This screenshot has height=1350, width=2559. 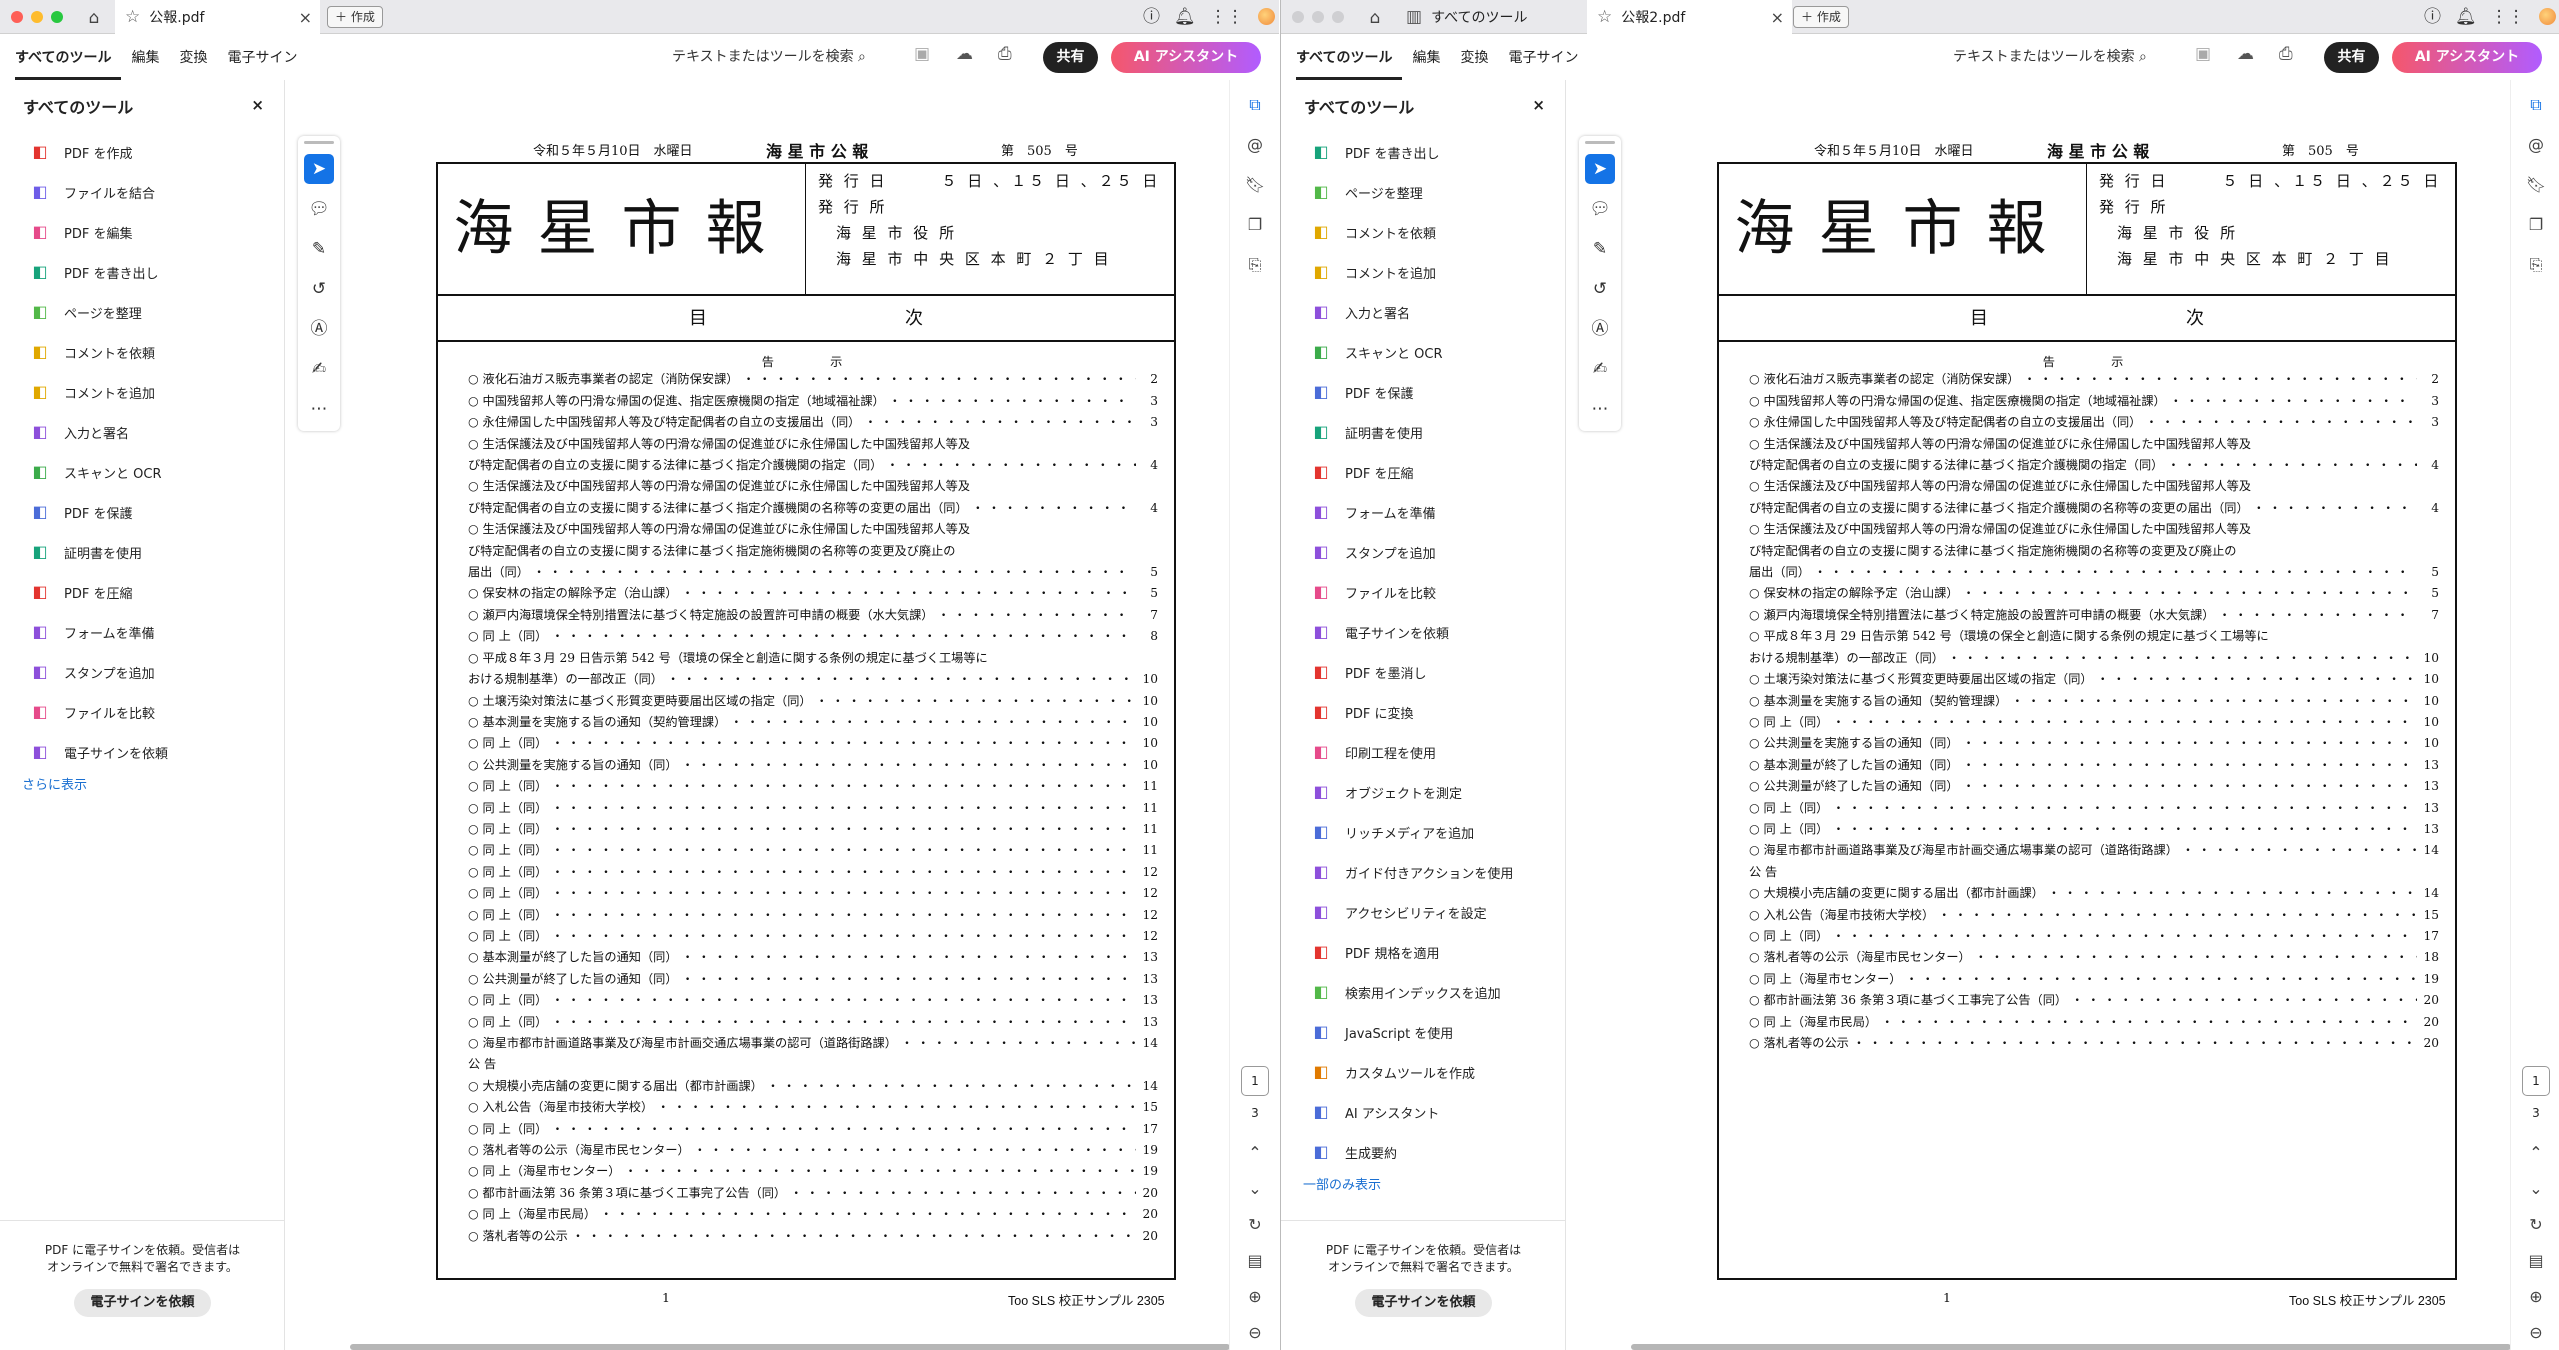 What do you see at coordinates (257, 105) in the screenshot?
I see `close-panel-icon: ×` at bounding box center [257, 105].